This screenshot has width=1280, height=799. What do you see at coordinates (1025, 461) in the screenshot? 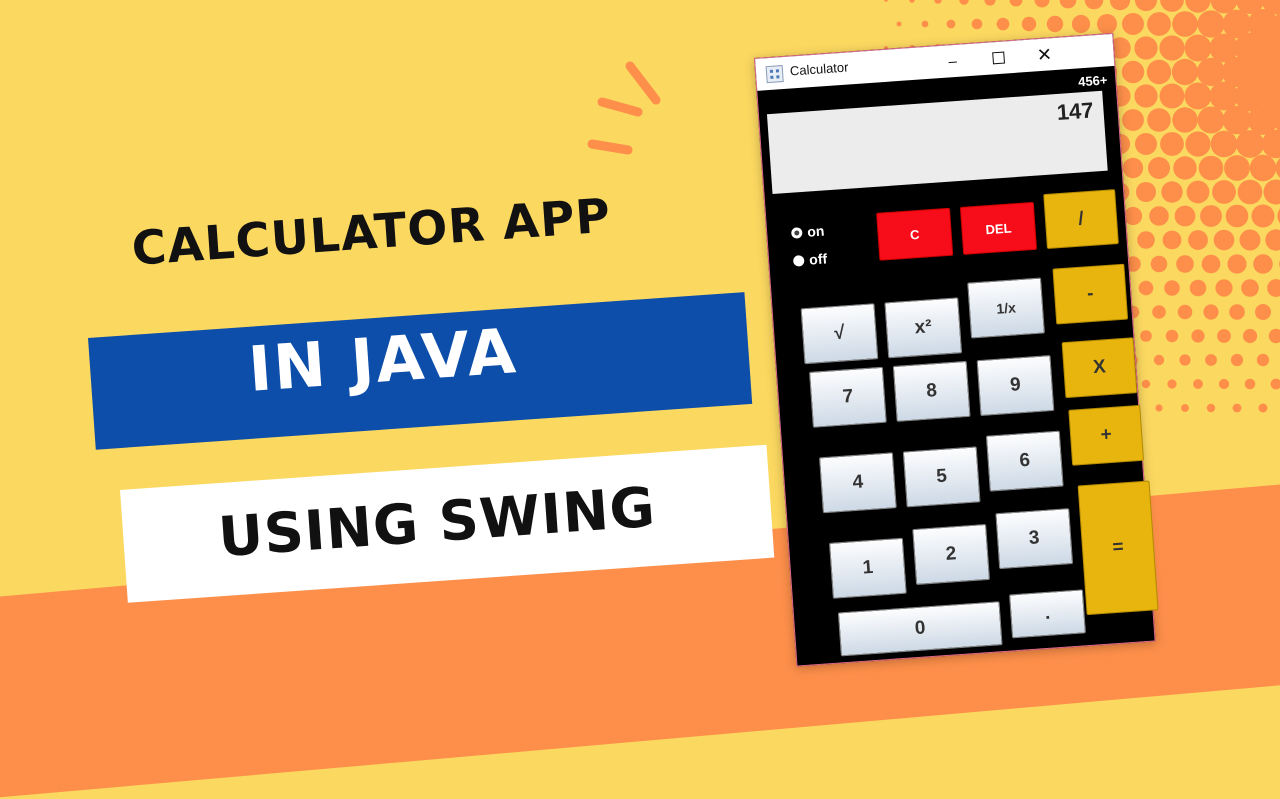
I see `key-6: 6` at bounding box center [1025, 461].